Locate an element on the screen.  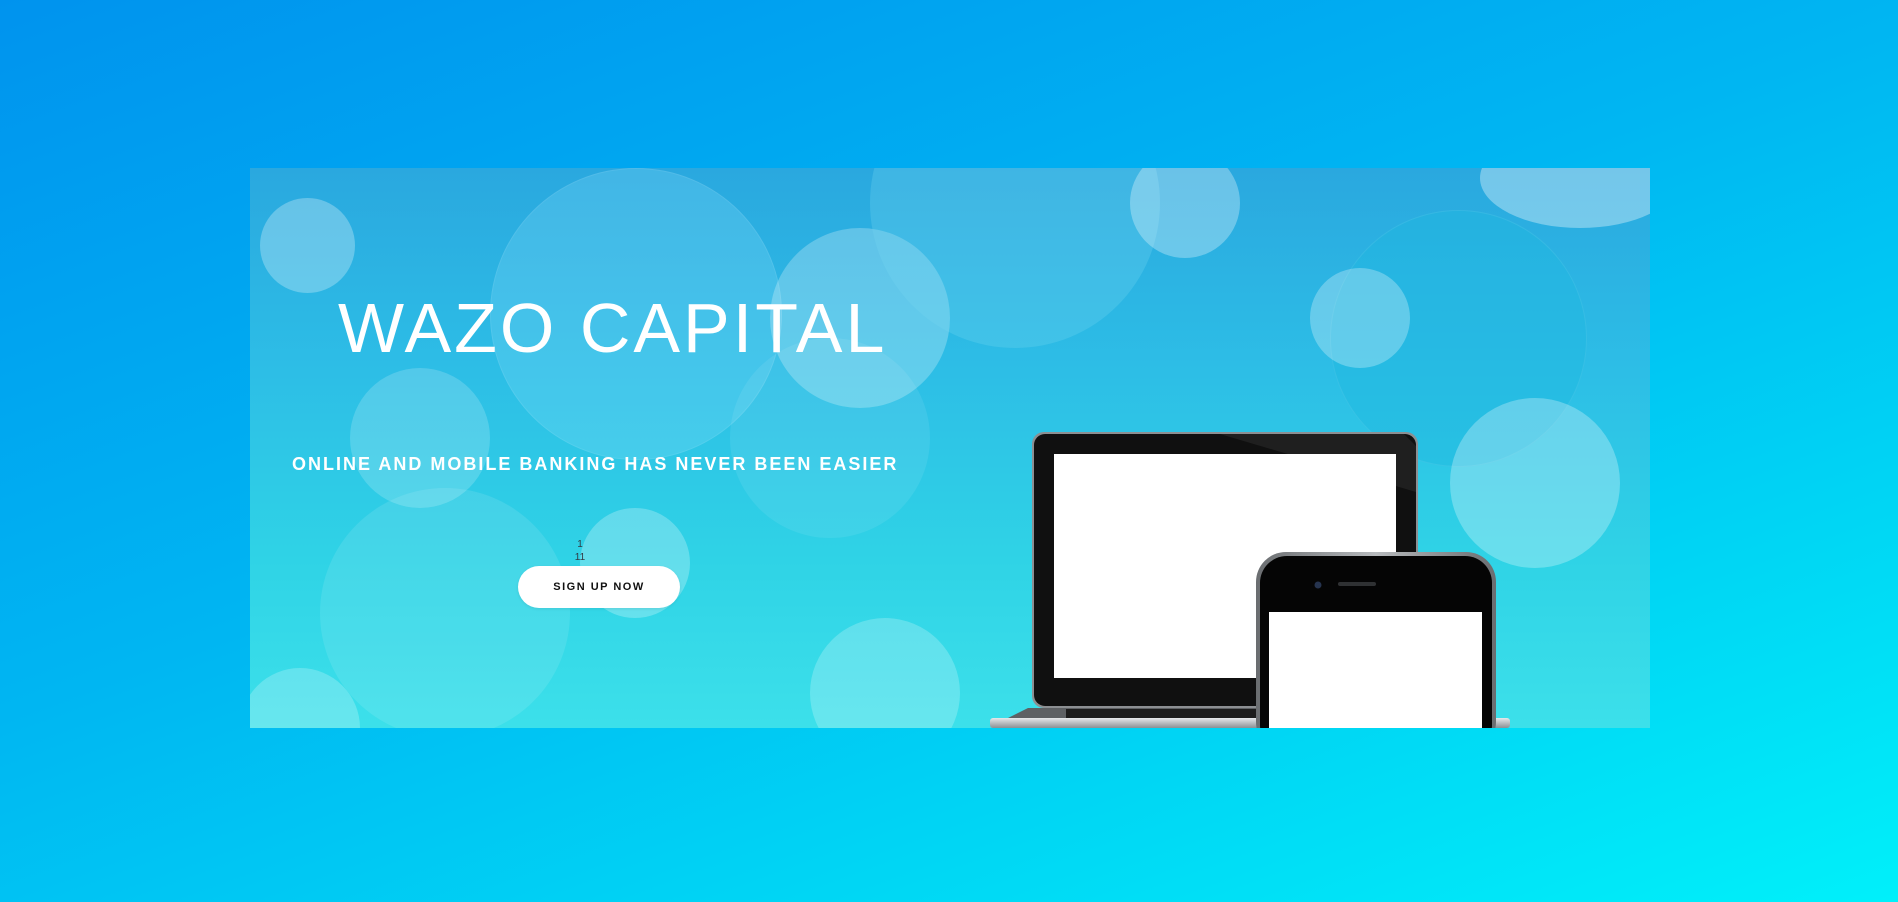
phone-speaker is located at coordinates (1357, 584).